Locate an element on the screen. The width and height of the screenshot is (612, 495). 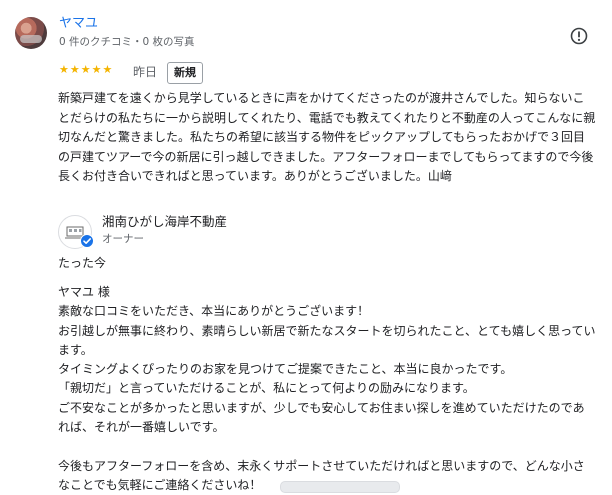
reviewer-name: ヤマユ is located at coordinates (78, 24).